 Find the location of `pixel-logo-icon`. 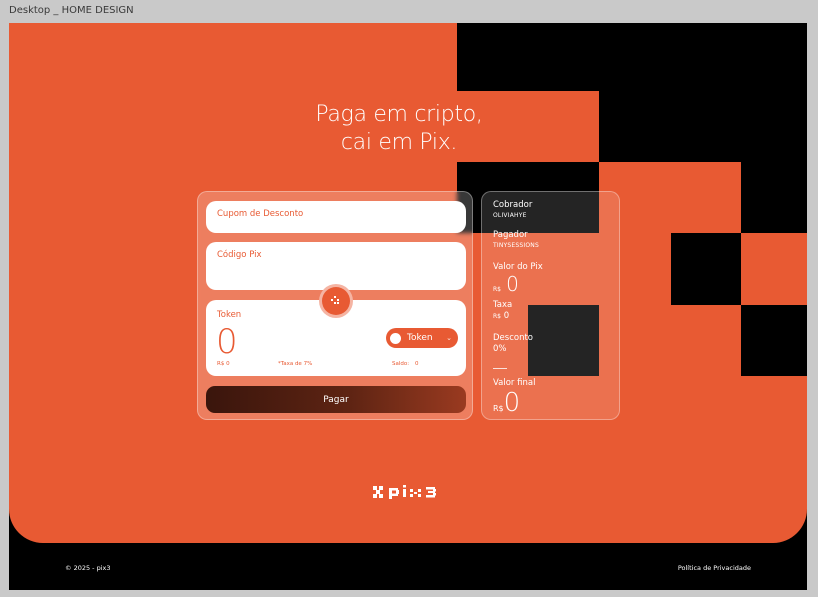

pixel-logo-icon is located at coordinates (335, 300).